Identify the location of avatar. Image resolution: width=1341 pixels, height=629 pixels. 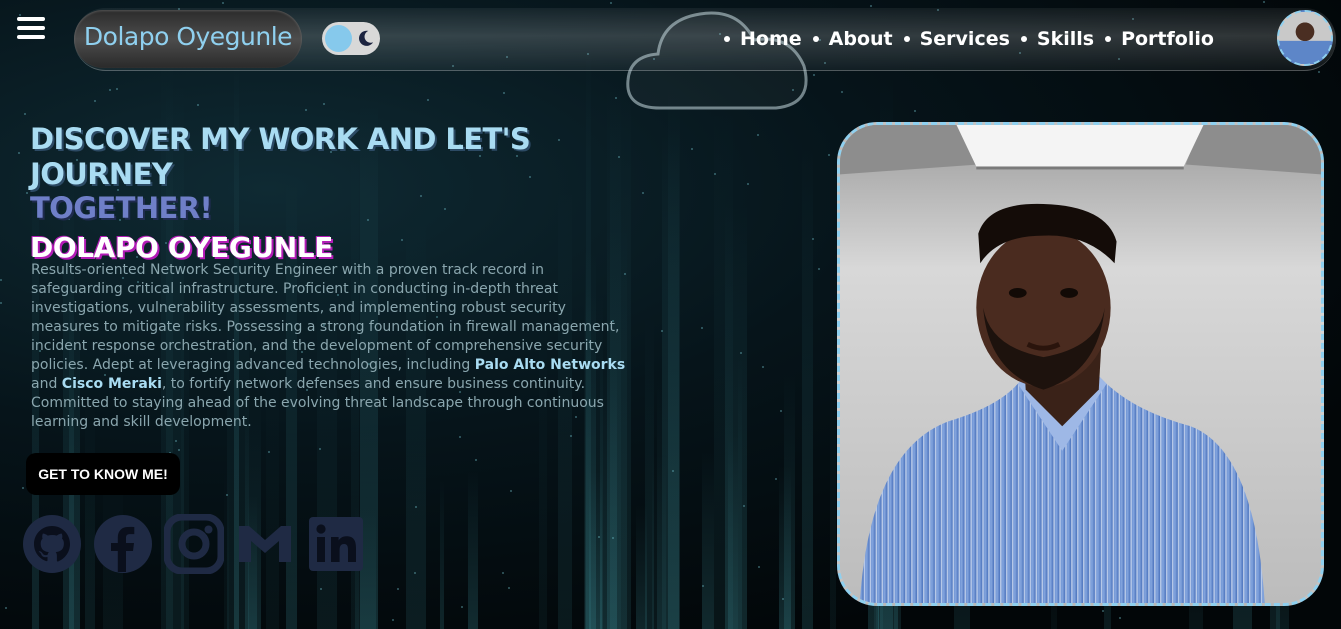
(1305, 38).